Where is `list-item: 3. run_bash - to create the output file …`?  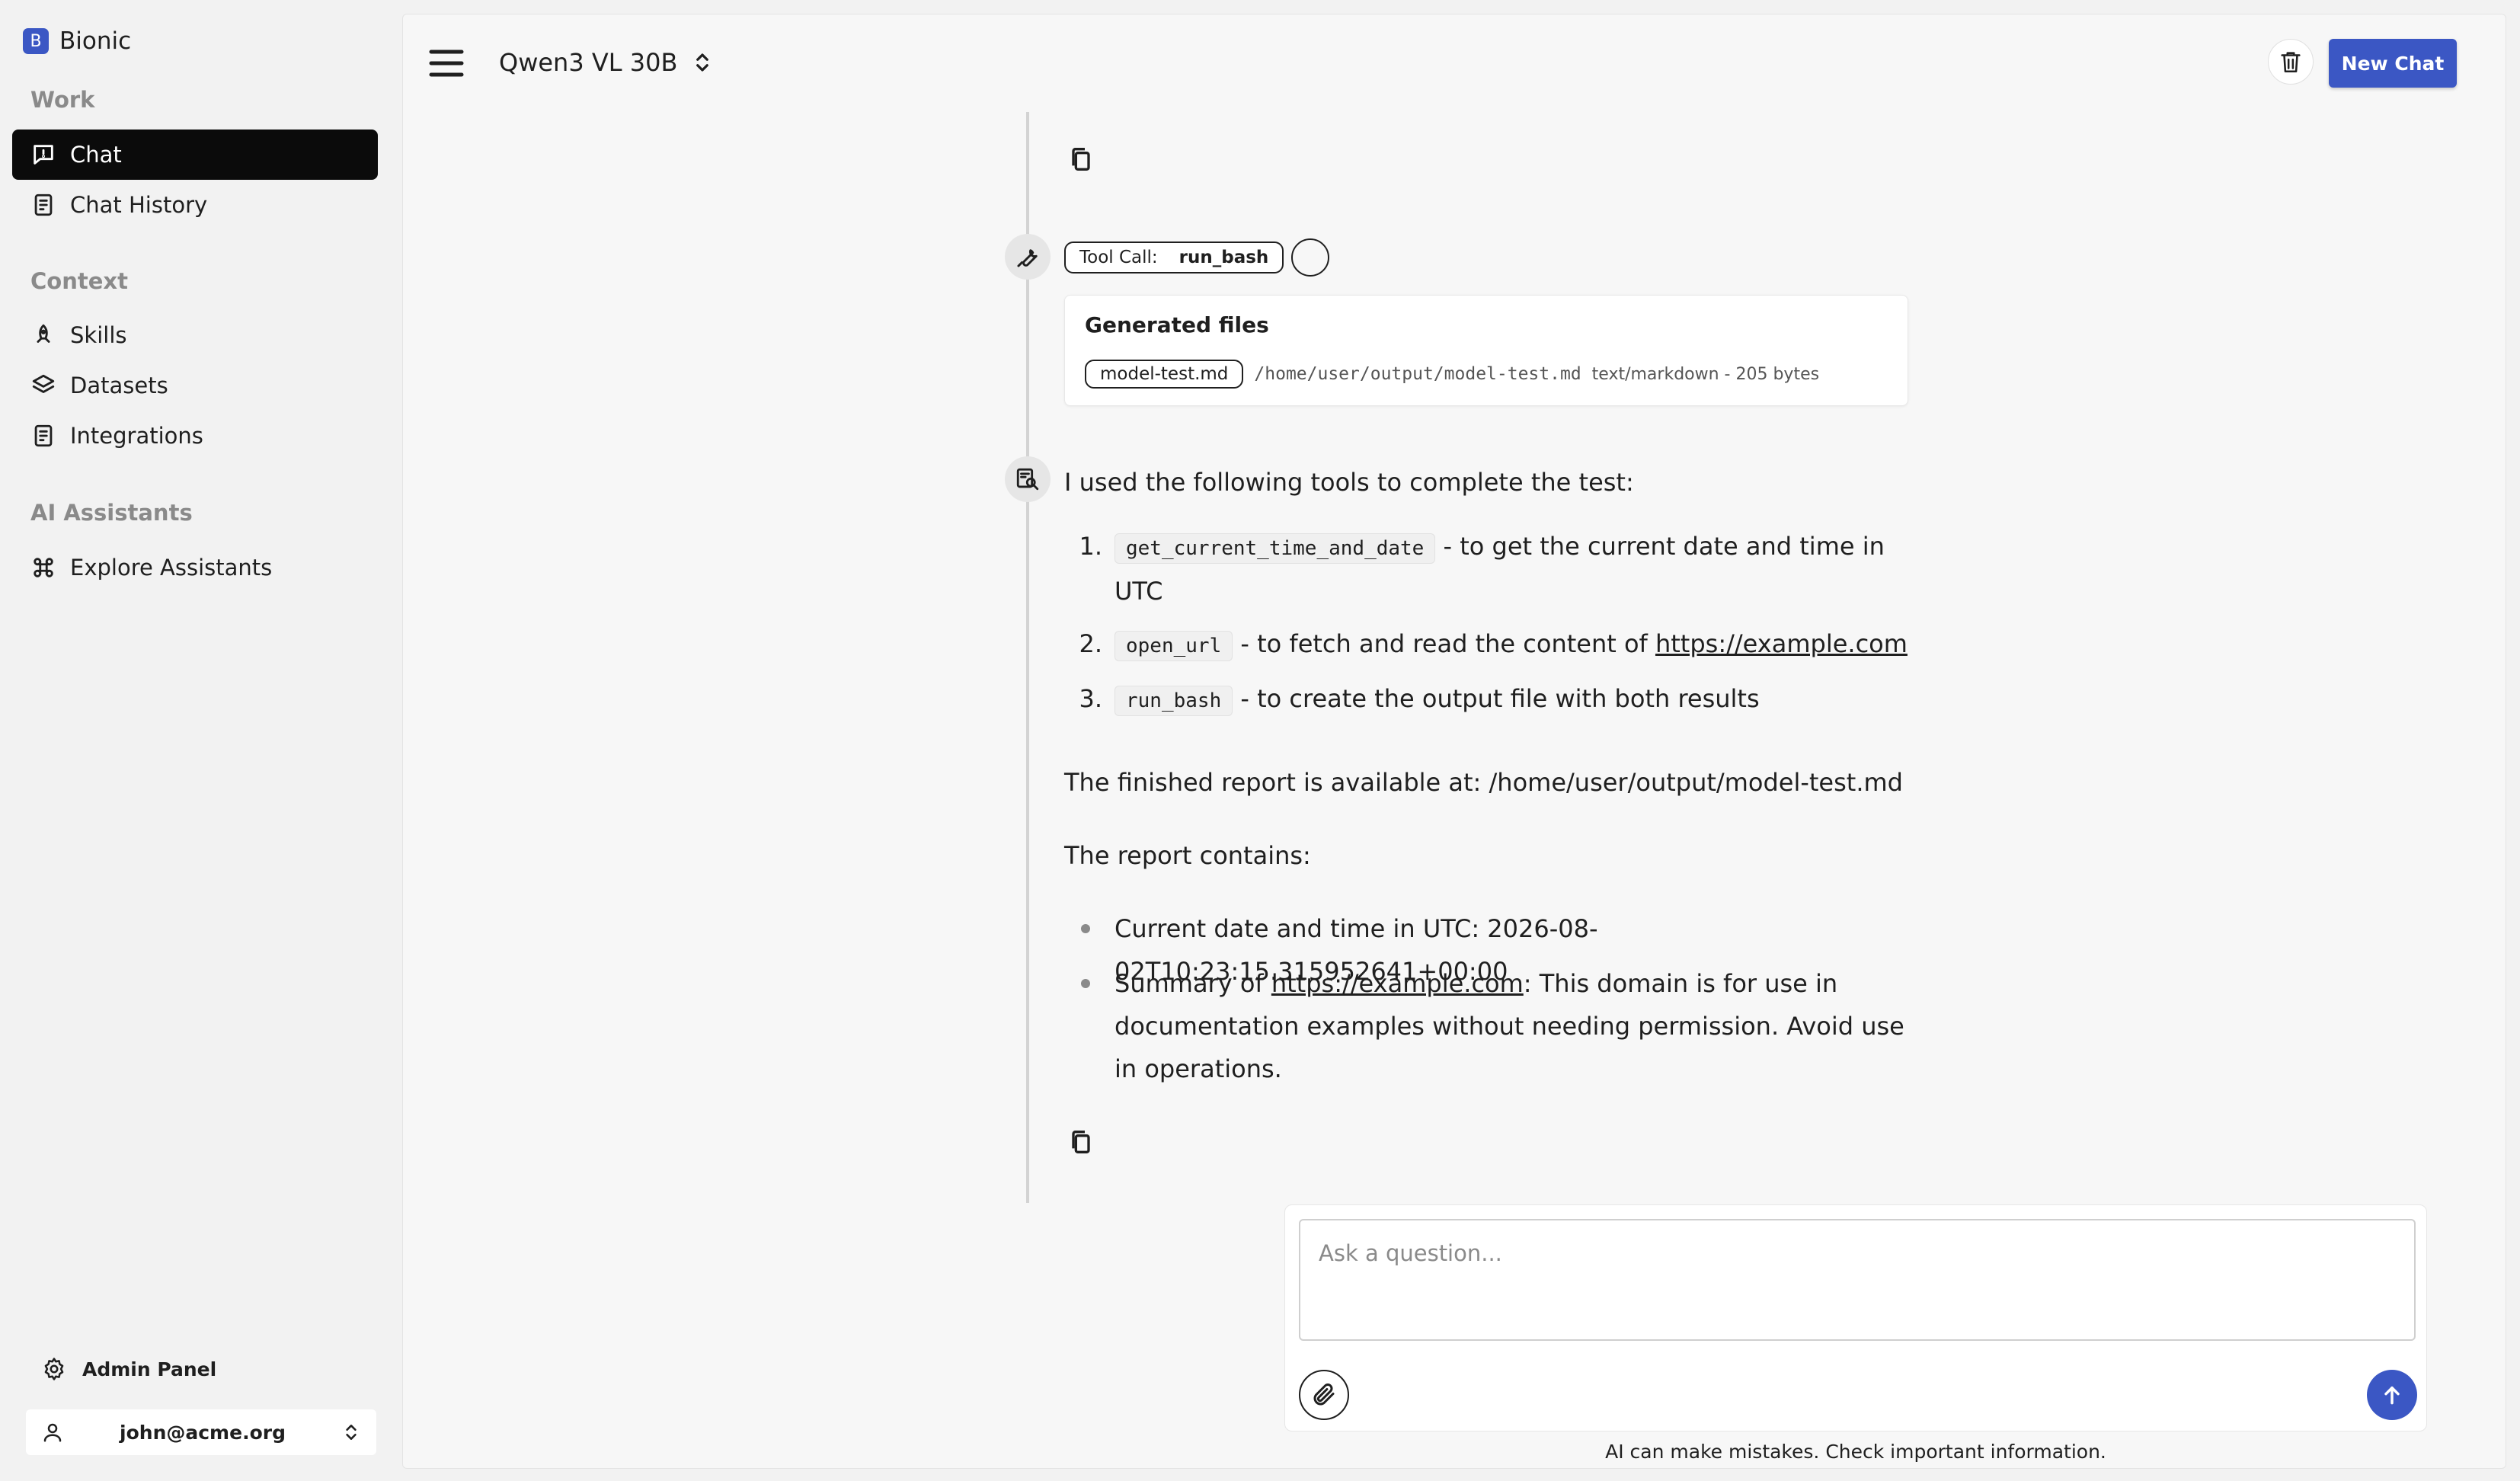 list-item: 3. run_bash - to create the output file … is located at coordinates (1502, 698).